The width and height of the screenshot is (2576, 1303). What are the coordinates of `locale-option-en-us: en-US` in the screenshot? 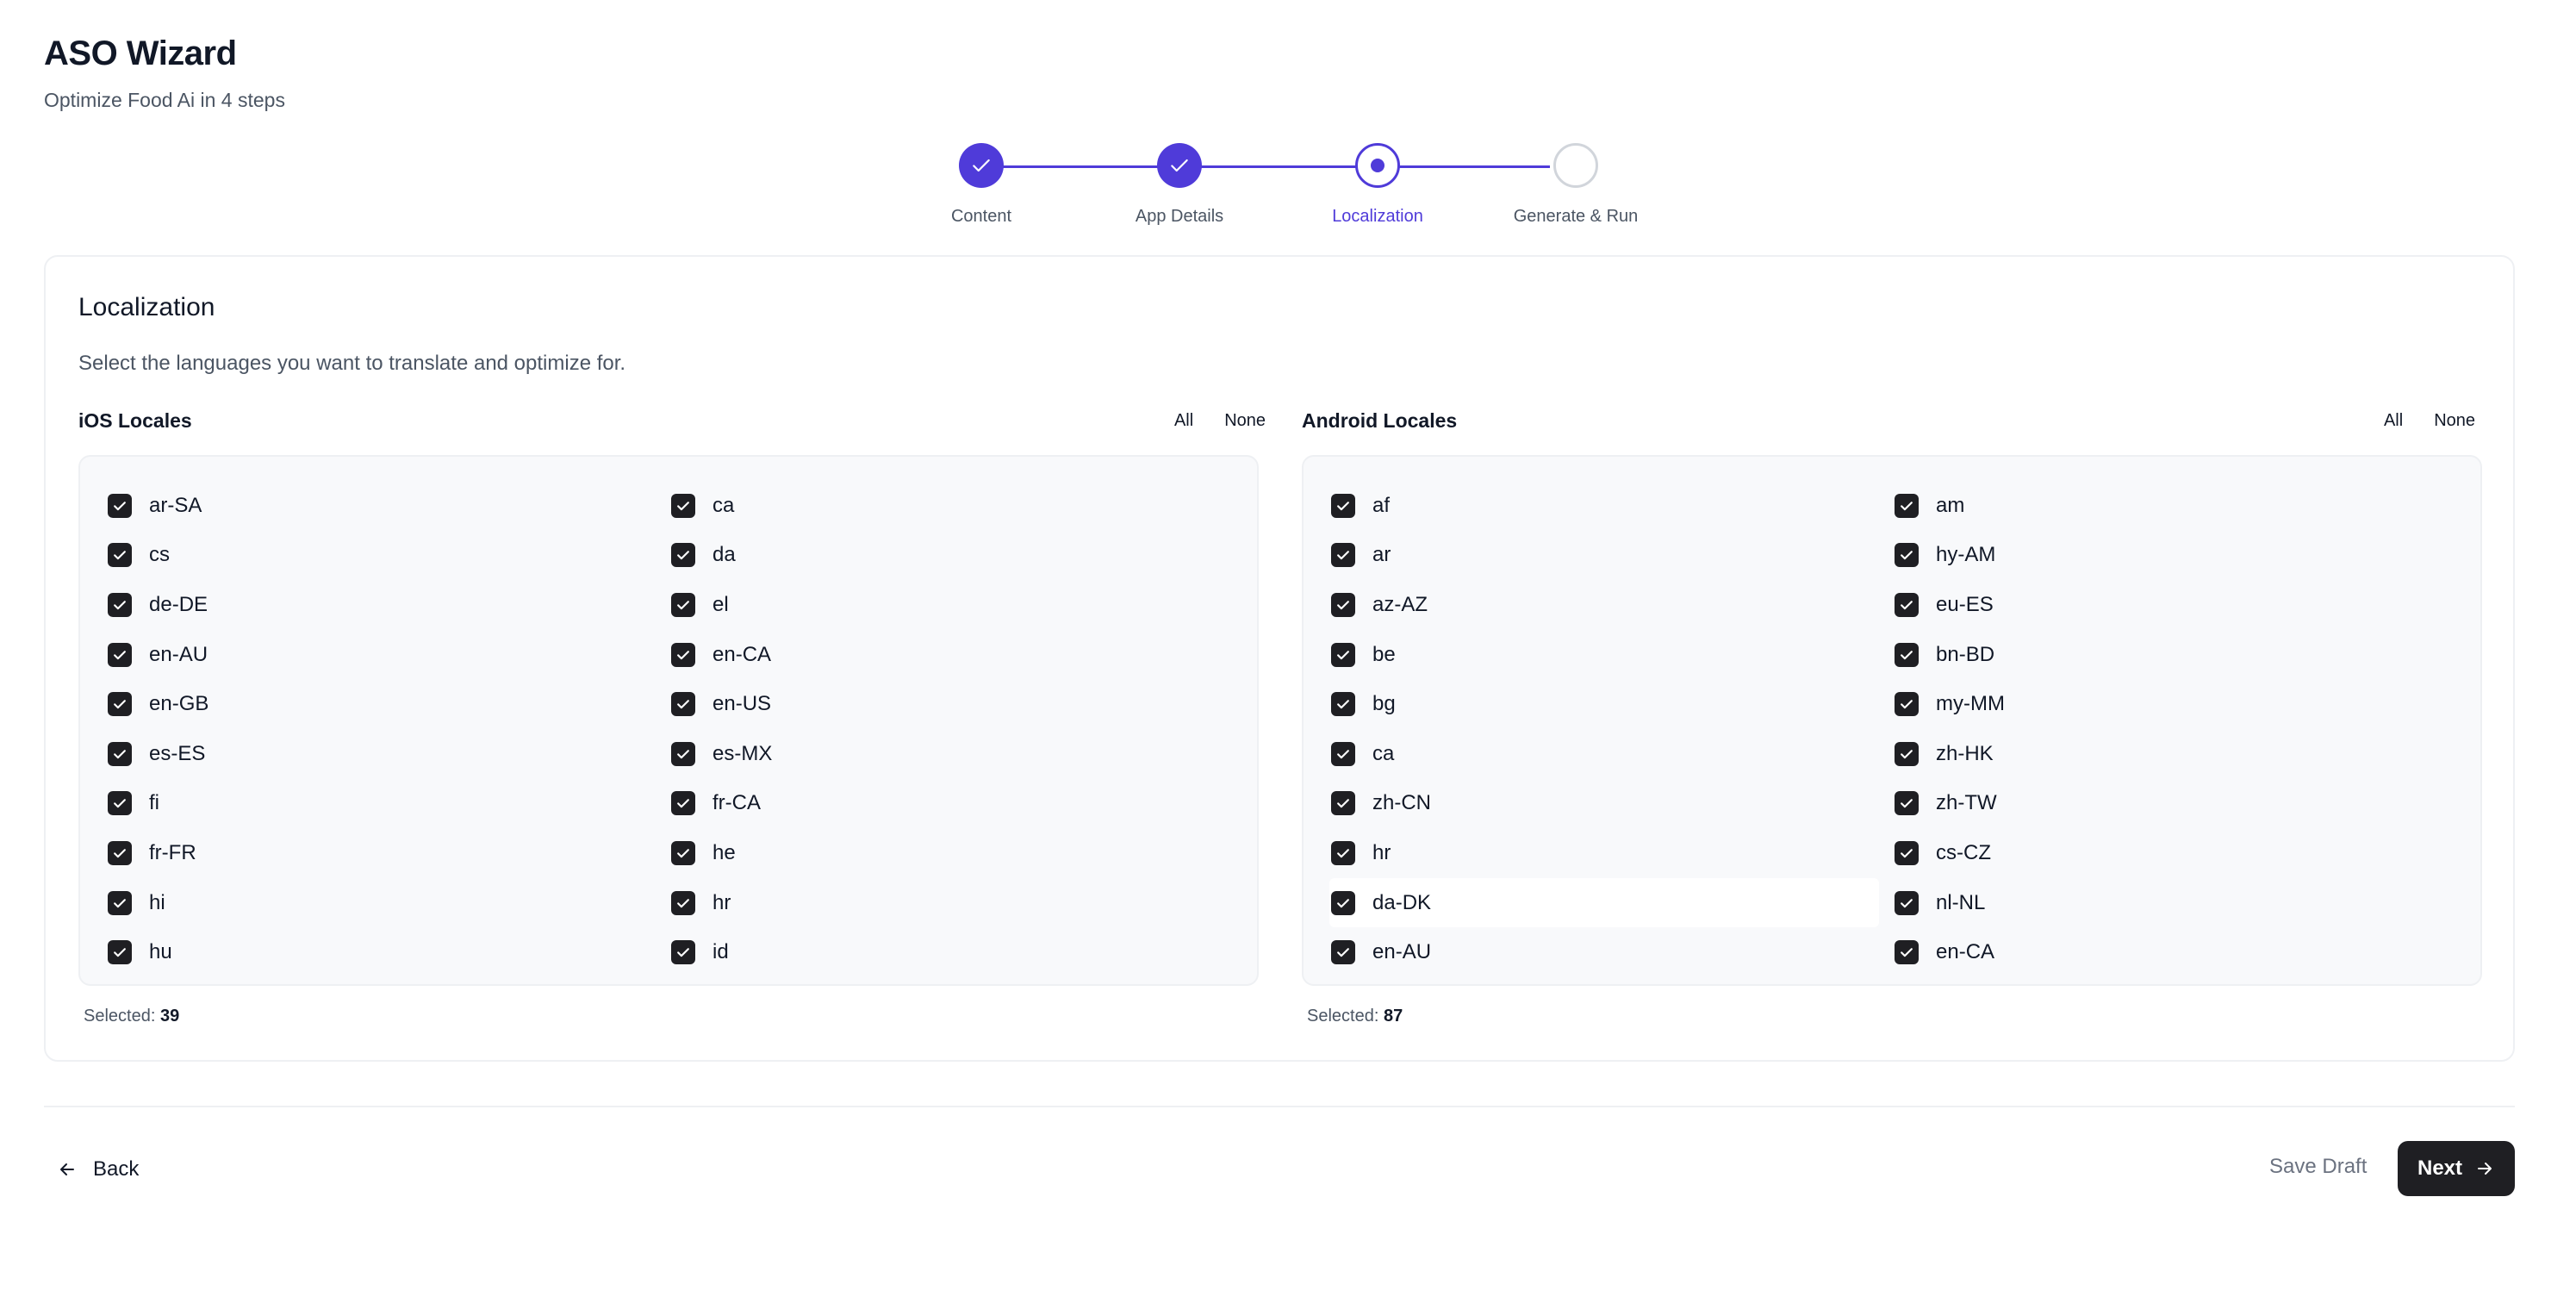 It's located at (951, 704).